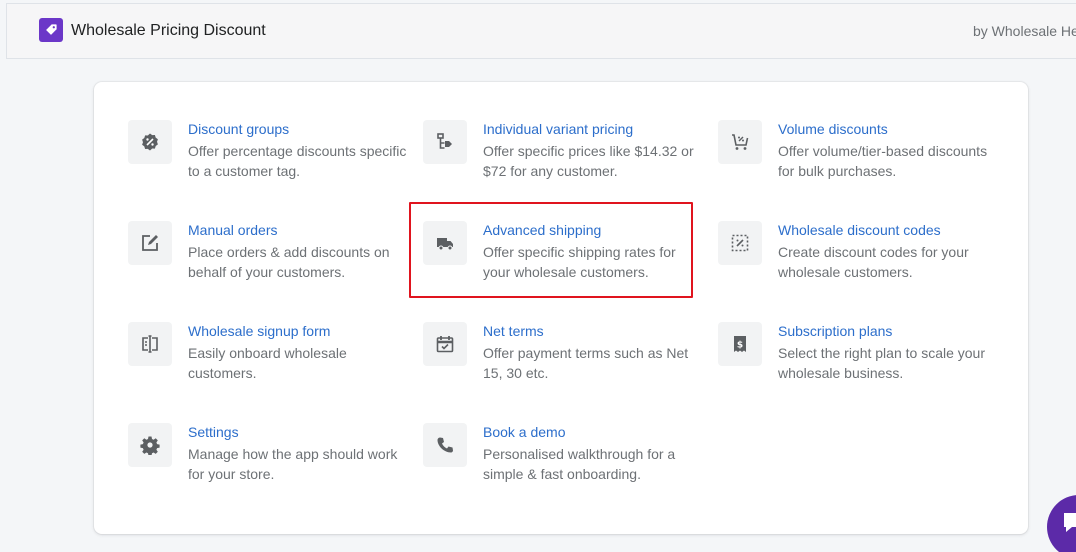  I want to click on phone-icon, so click(445, 445).